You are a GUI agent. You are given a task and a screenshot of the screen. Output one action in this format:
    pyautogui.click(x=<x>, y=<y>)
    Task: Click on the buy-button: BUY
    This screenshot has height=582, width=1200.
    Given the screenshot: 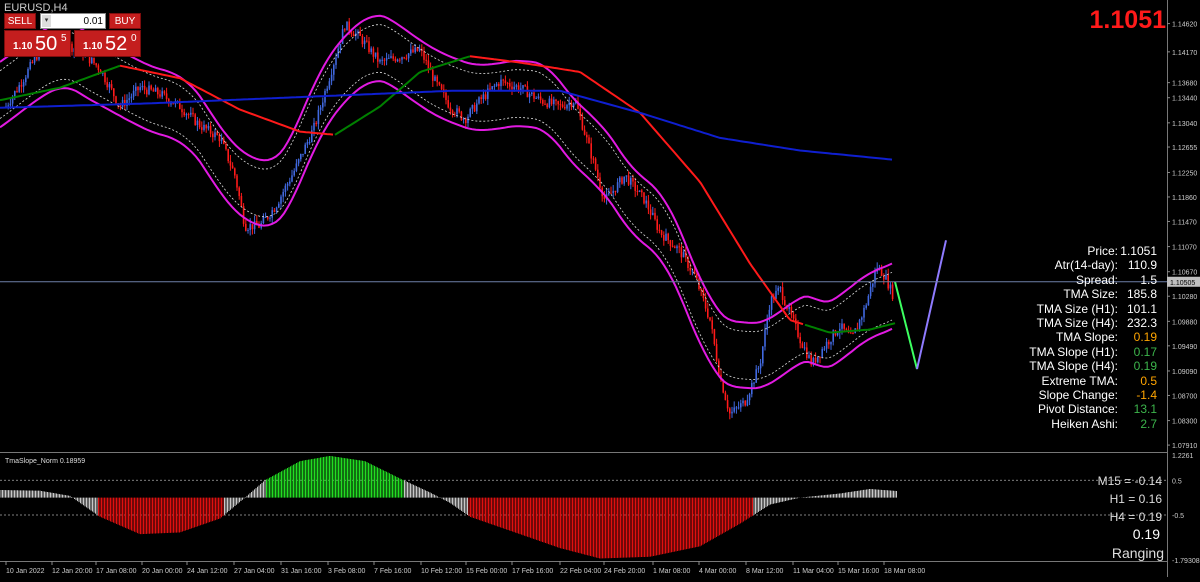 What is the action you would take?
    pyautogui.click(x=125, y=21)
    